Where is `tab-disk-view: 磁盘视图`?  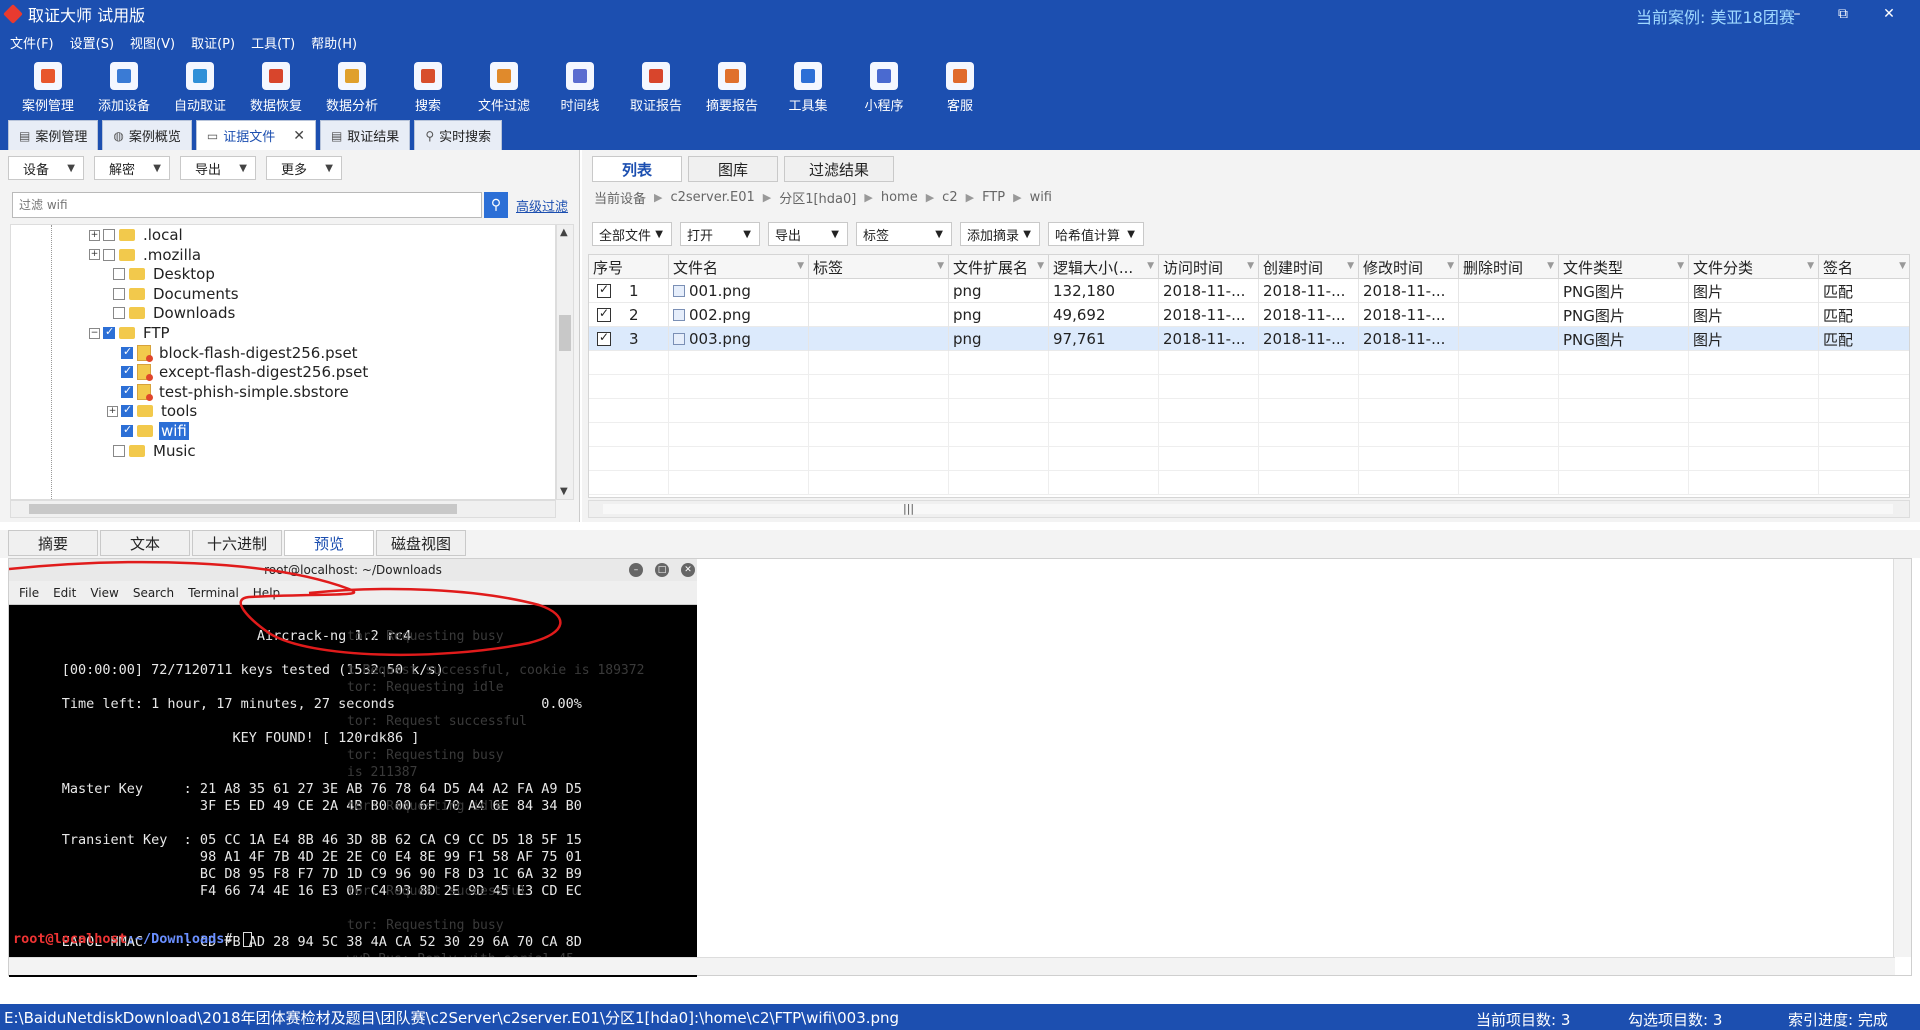 tab-disk-view: 磁盘视图 is located at coordinates (421, 543).